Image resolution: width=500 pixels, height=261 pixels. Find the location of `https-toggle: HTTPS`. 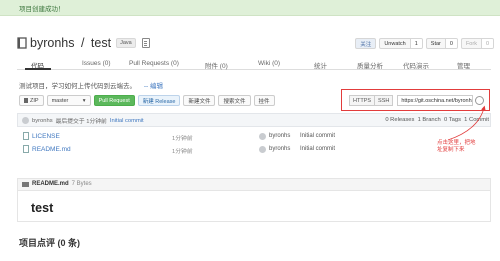

https-toggle: HTTPS is located at coordinates (362, 100).